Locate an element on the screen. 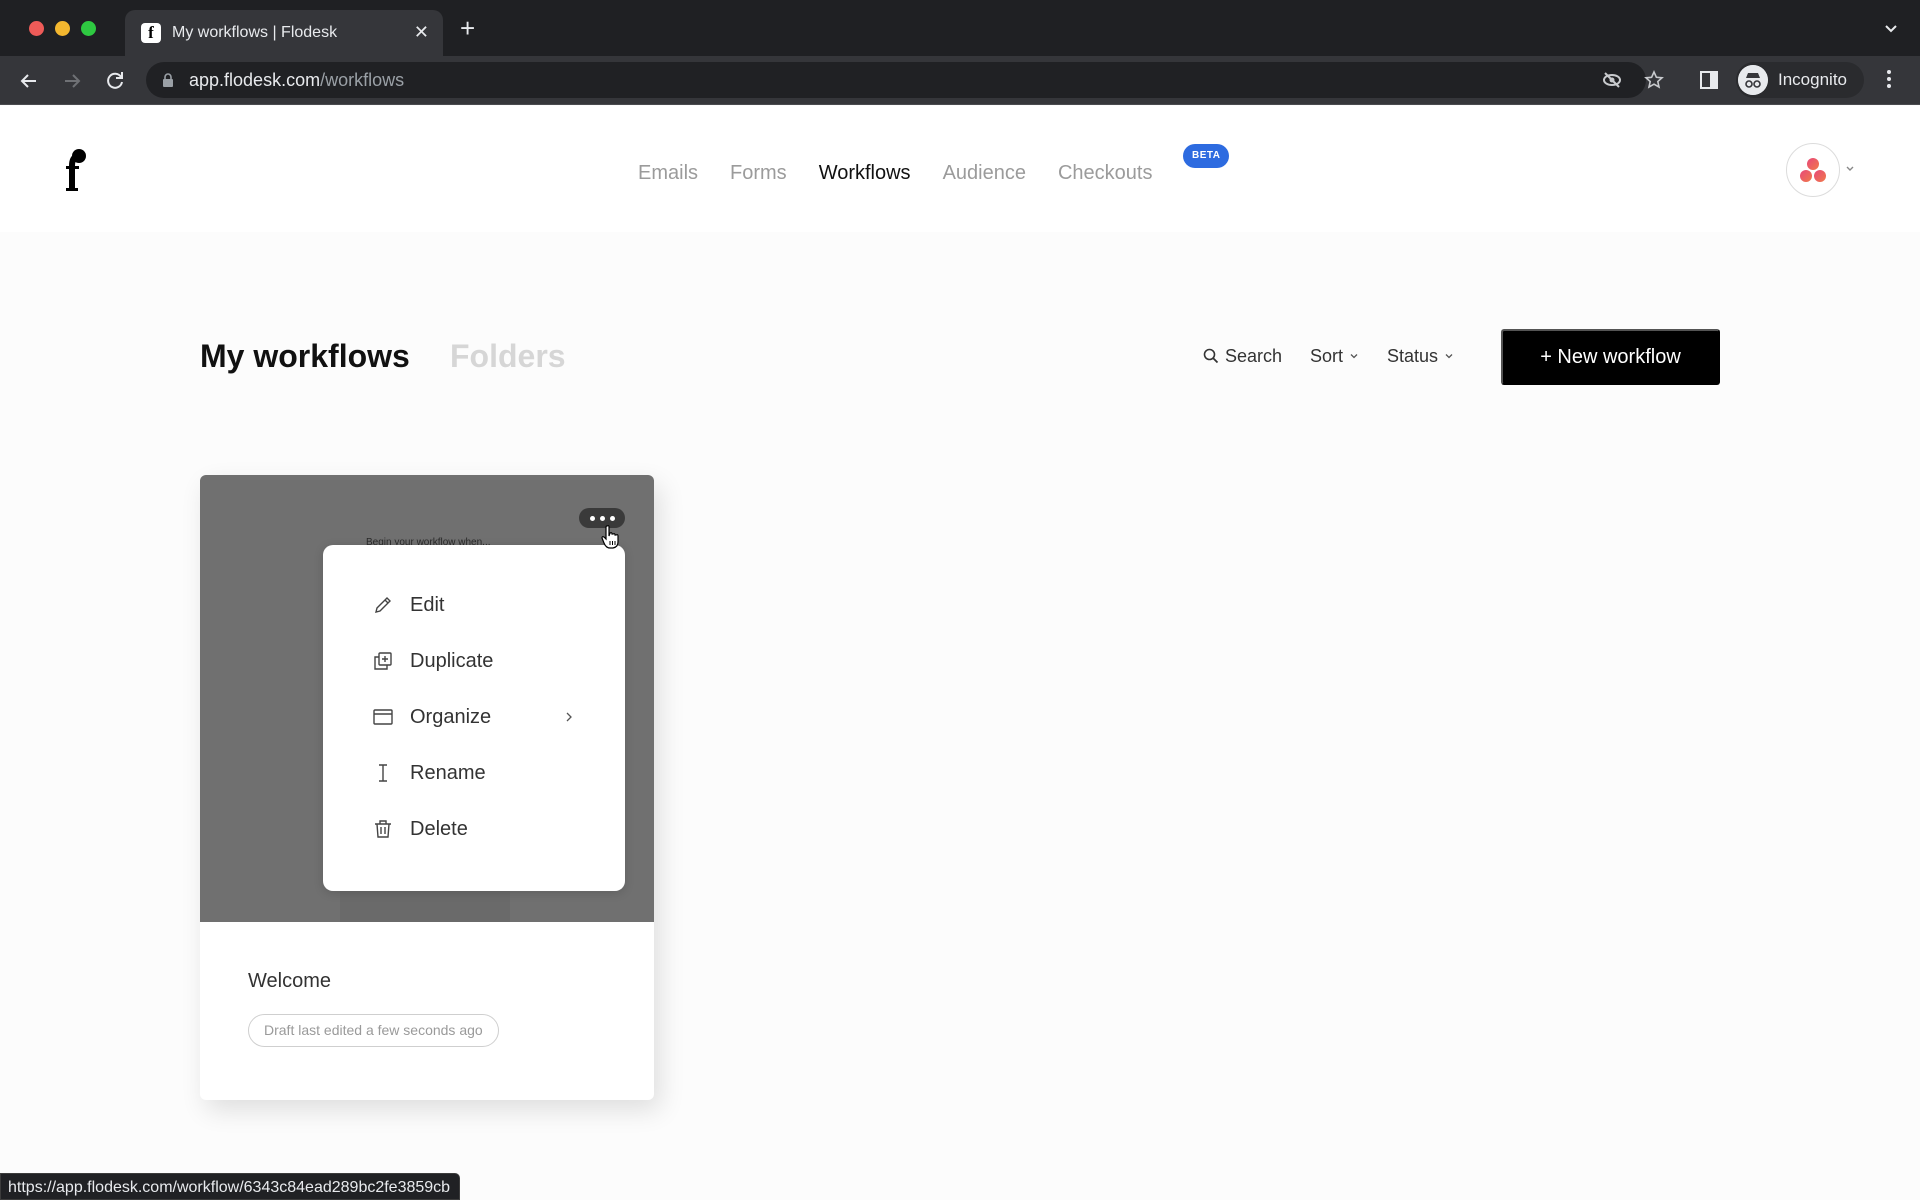 The height and width of the screenshot is (1200, 1920). browser-toolbar: app.flodesk.com/workflows Incognito is located at coordinates (960, 80).